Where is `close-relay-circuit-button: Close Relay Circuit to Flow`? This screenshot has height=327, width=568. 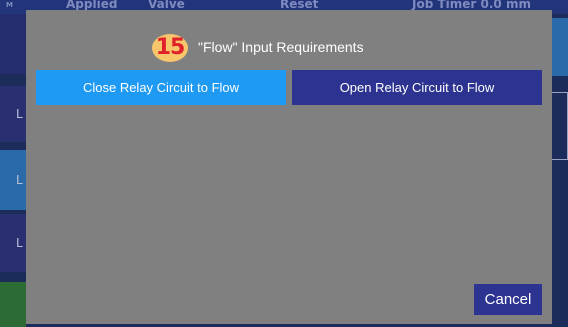 close-relay-circuit-button: Close Relay Circuit to Flow is located at coordinates (161, 87).